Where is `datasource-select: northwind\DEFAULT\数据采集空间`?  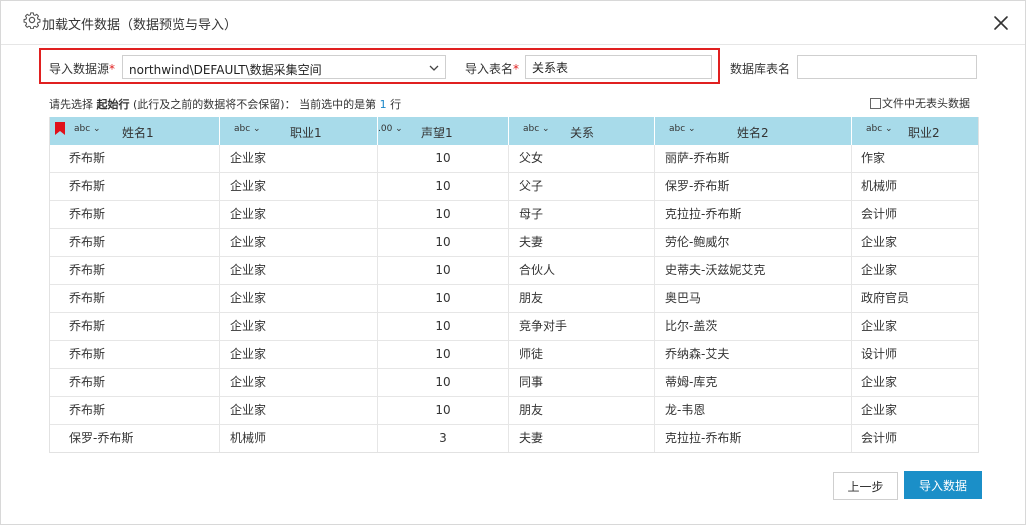 datasource-select: northwind\DEFAULT\数据采集空间 is located at coordinates (284, 67).